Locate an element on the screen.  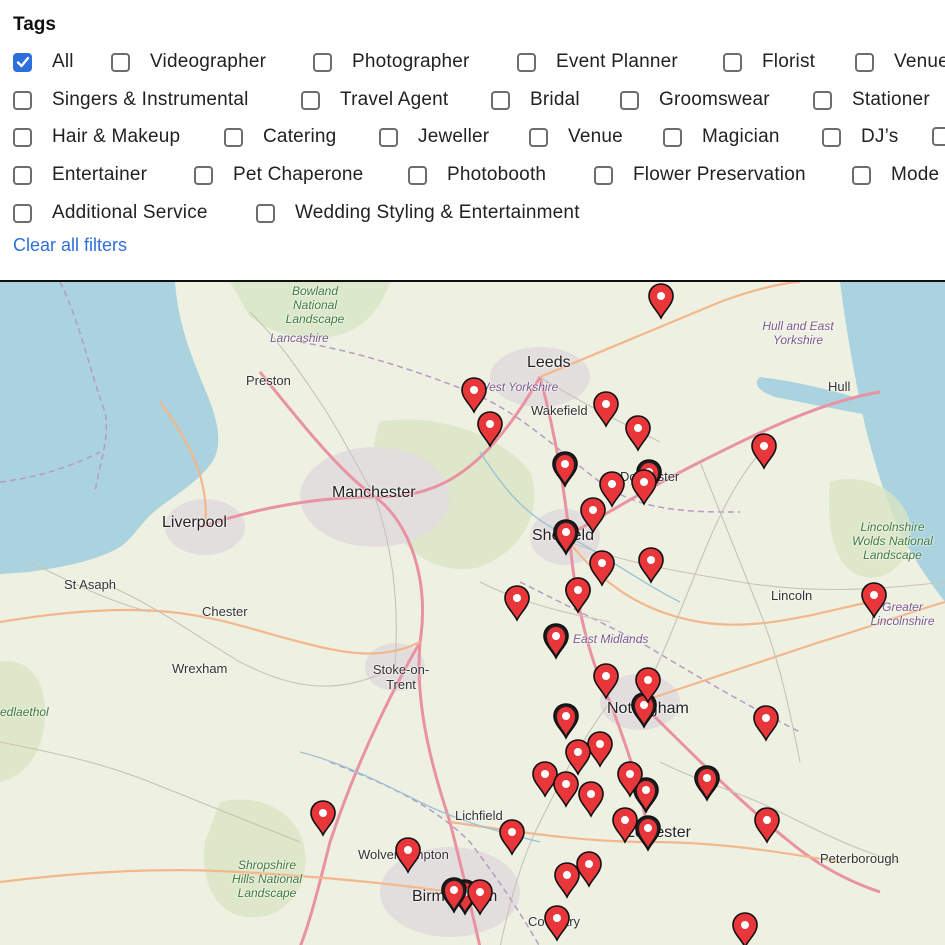
tag-option: Travel Agent is located at coordinates (374, 100).